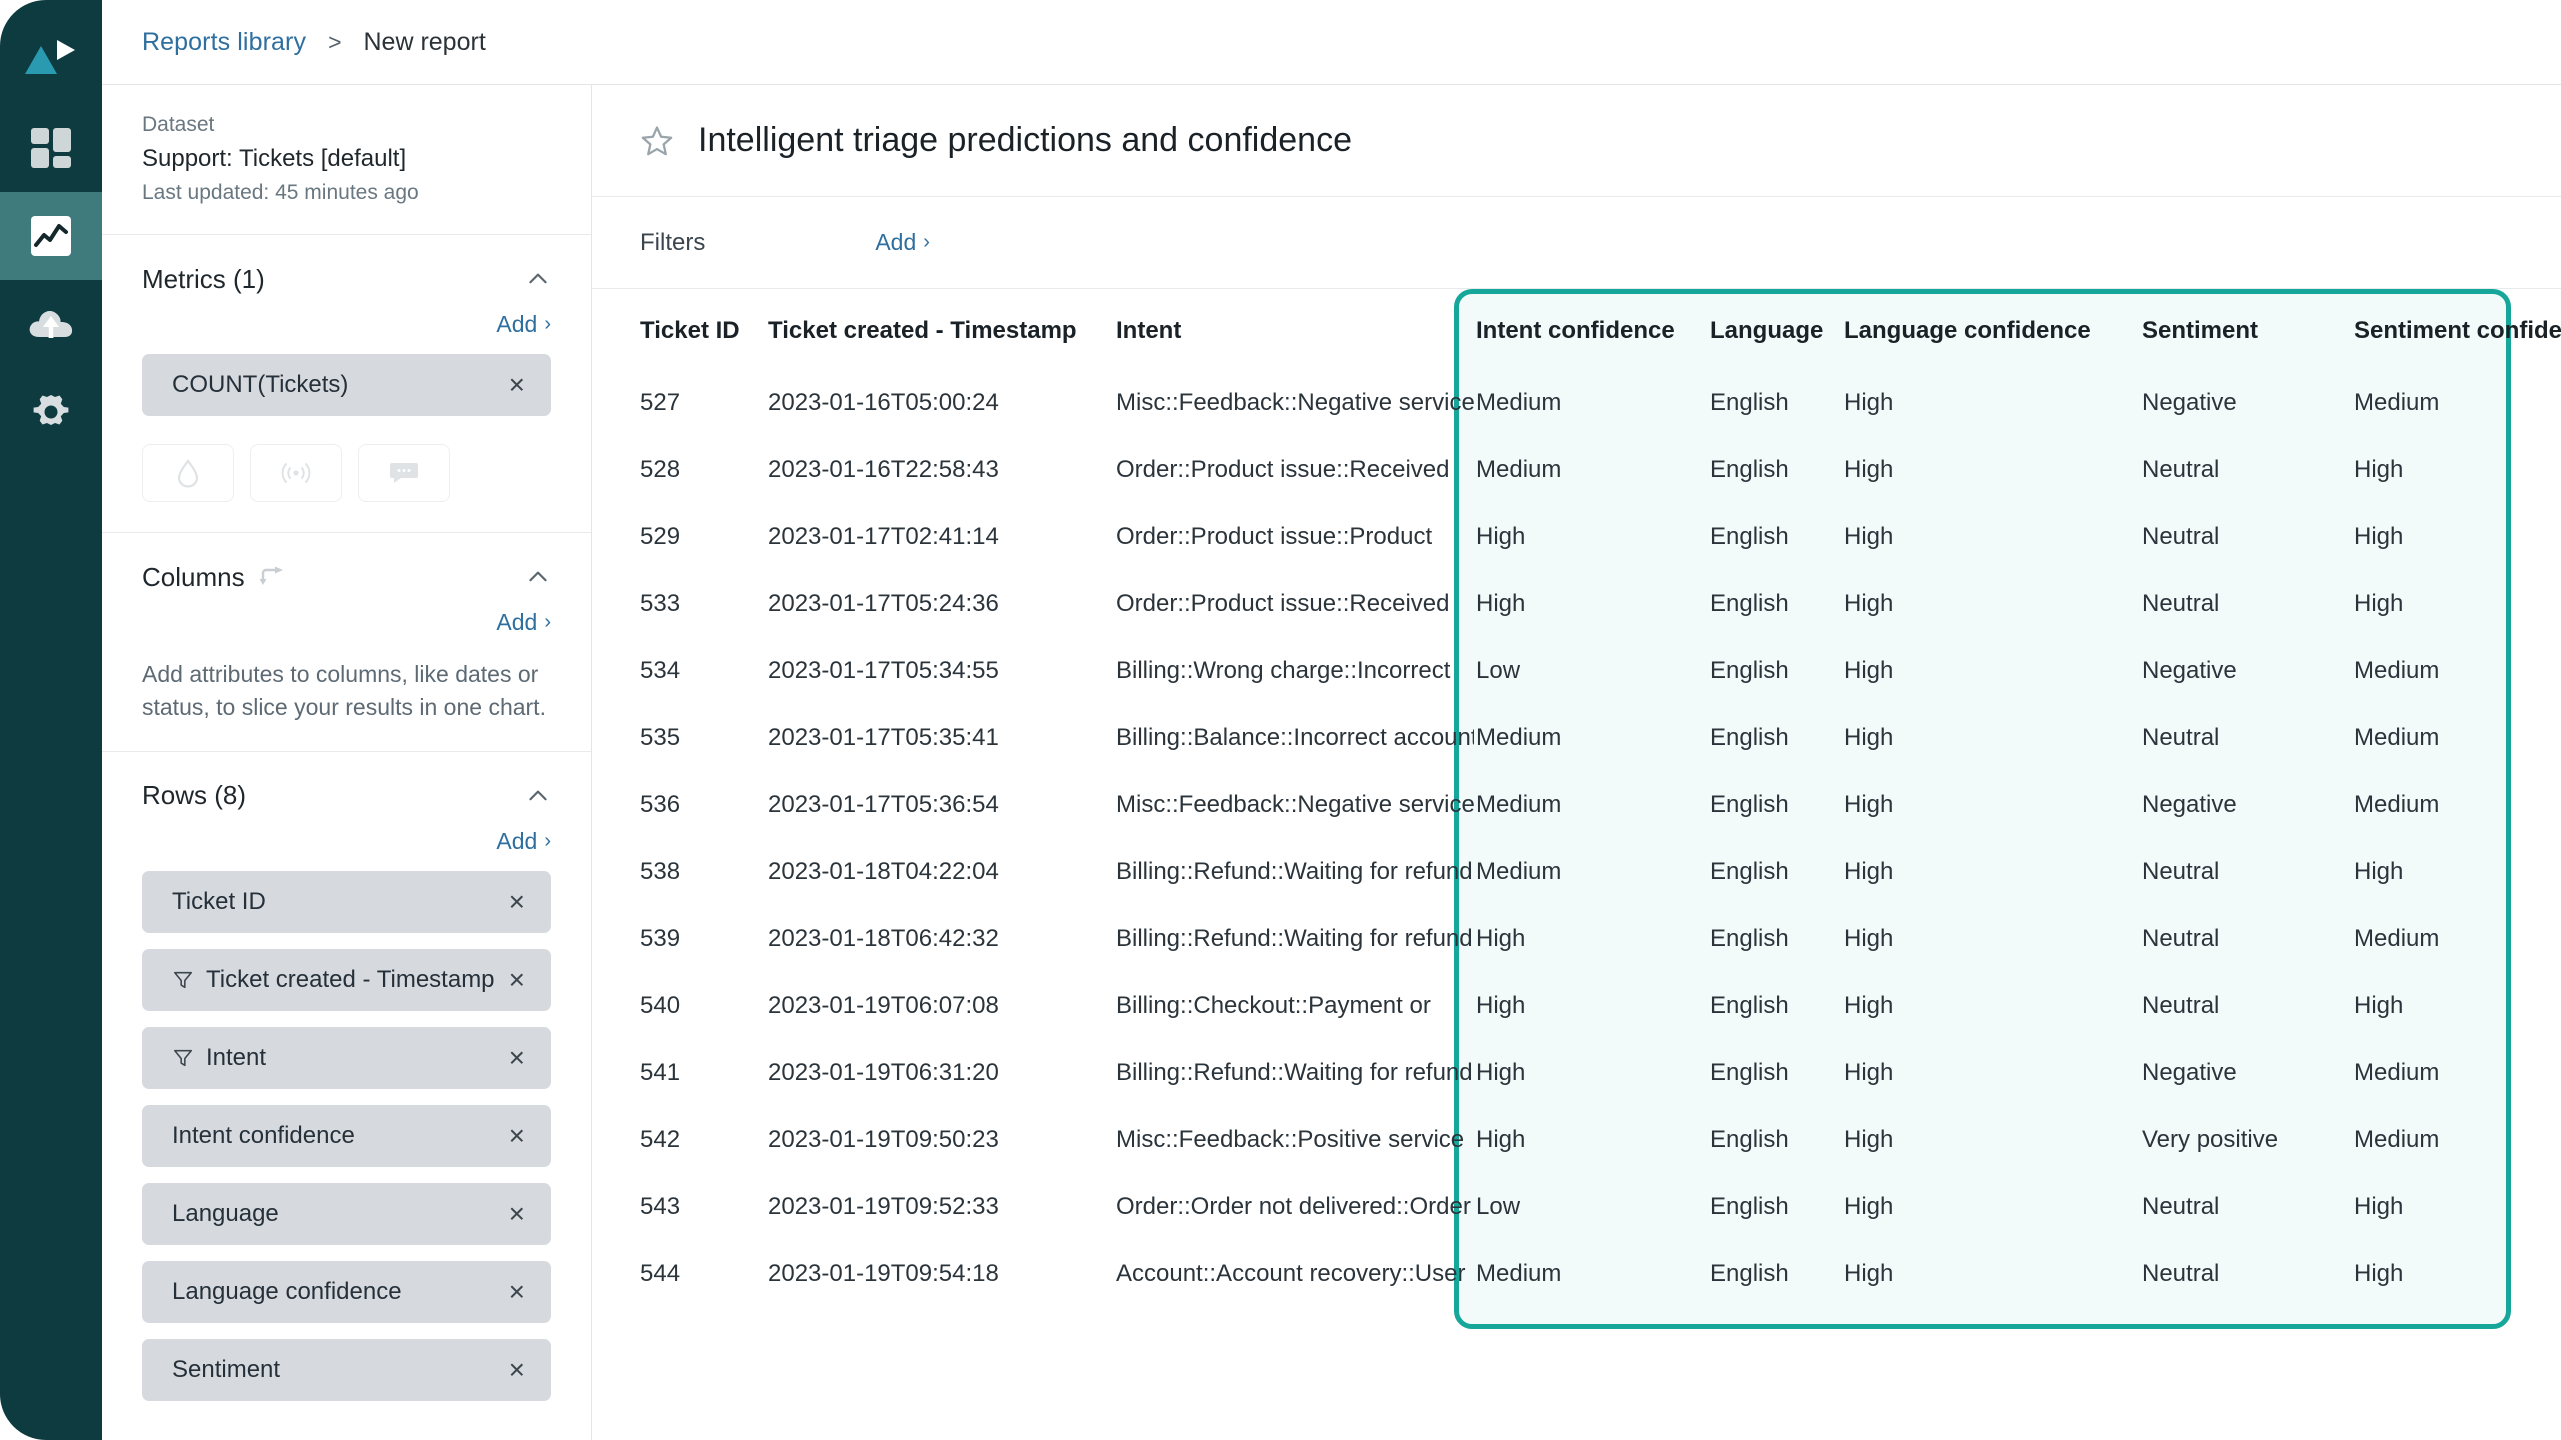 The height and width of the screenshot is (1440, 2561). What do you see at coordinates (1296, 1273) in the screenshot?
I see `table-cell: Account::Account recovery::User` at bounding box center [1296, 1273].